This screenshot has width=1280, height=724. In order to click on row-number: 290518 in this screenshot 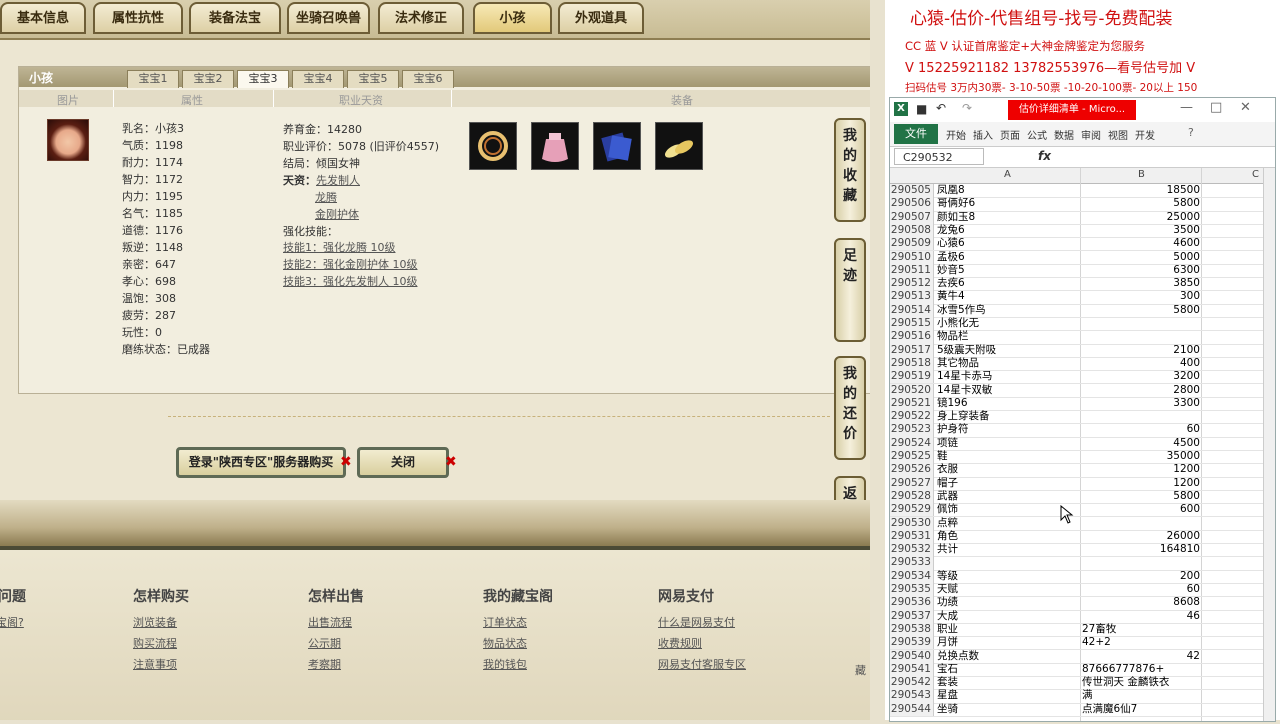, I will do `click(912, 363)`.